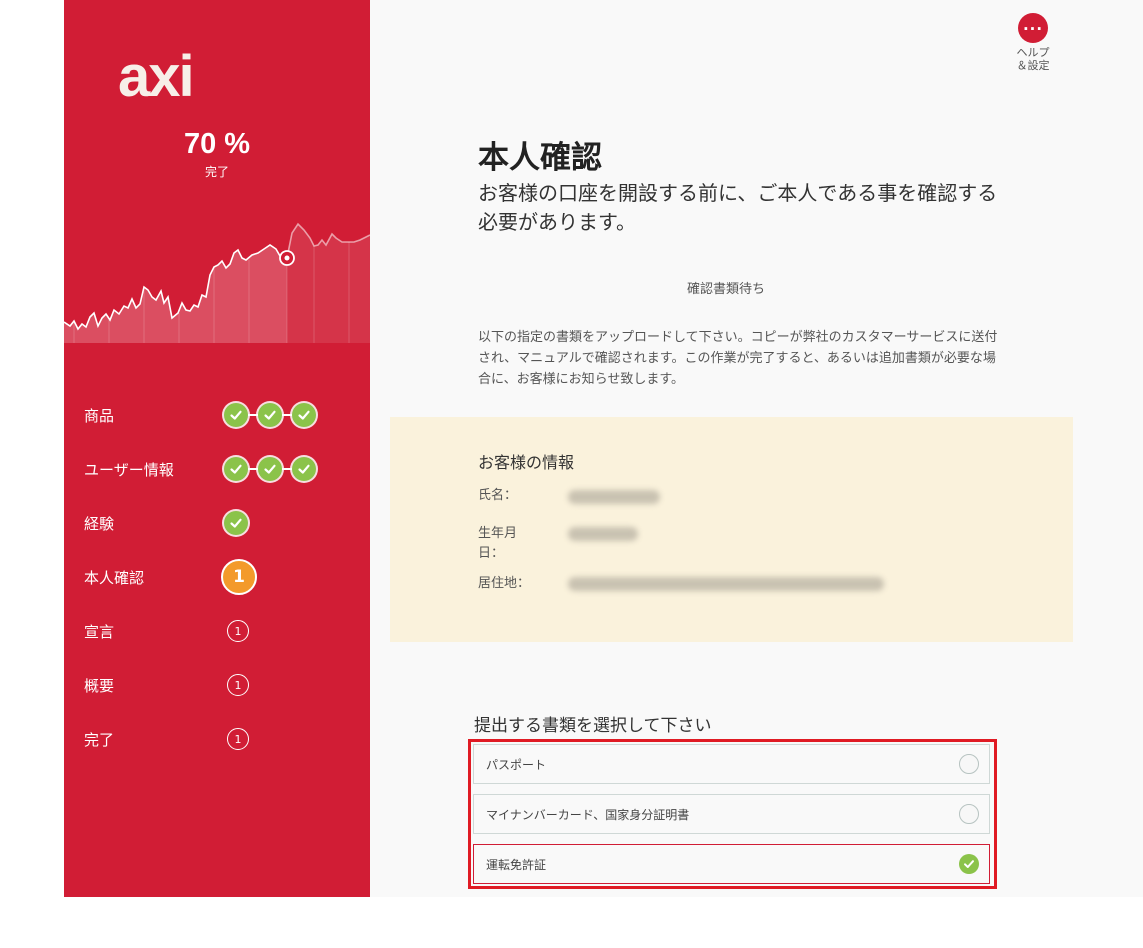  I want to click on document-option-label: 運転免許証, so click(516, 864).